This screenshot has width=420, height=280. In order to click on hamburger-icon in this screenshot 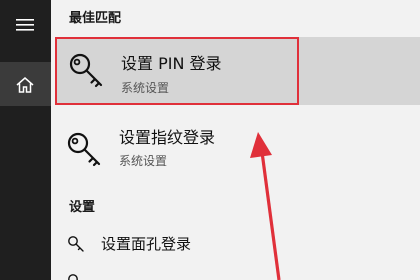, I will do `click(25, 25)`.